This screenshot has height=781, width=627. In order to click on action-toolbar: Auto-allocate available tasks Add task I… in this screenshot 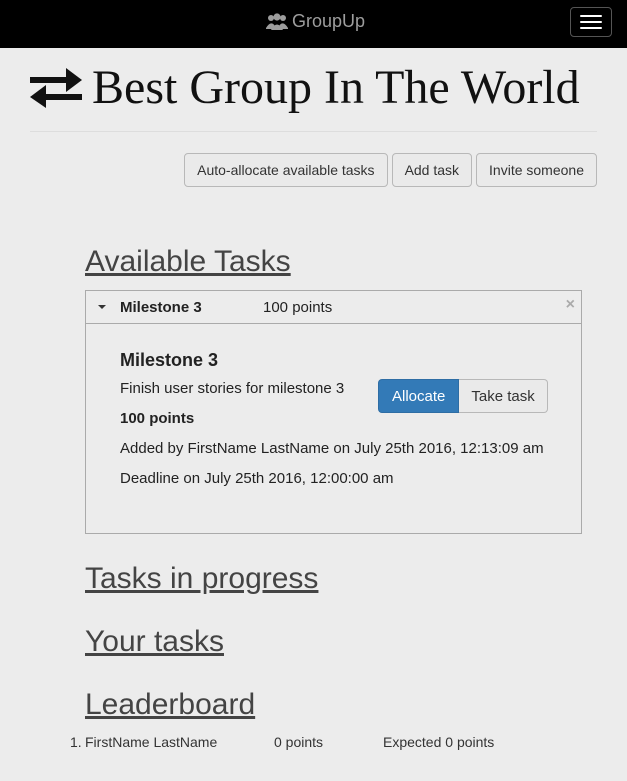, I will do `click(390, 170)`.